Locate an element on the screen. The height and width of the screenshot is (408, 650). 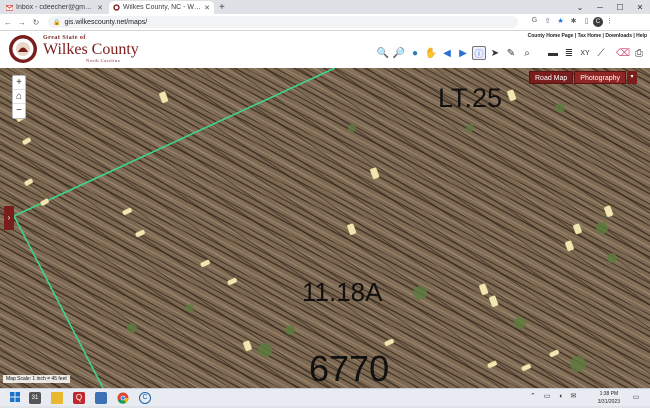
clock: 1:38 PM 3/31/2023 is located at coordinates (609, 398).